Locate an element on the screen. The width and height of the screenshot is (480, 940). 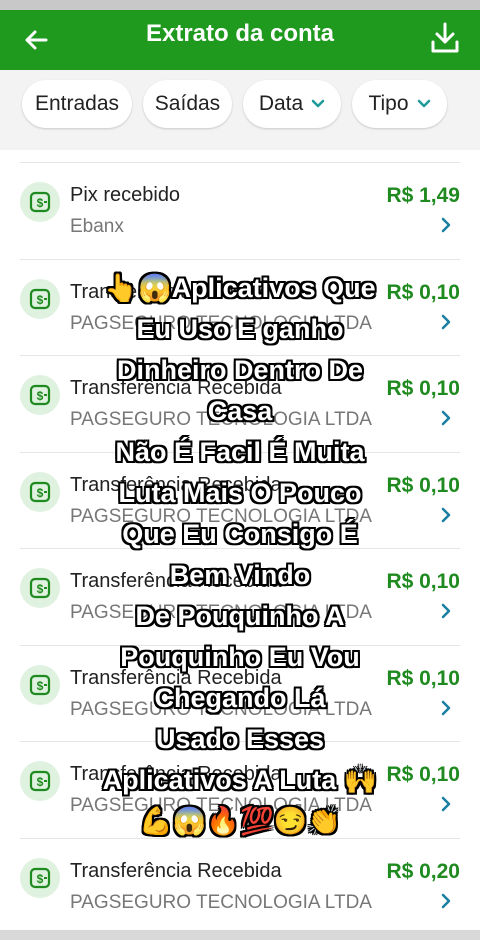
filter-entradas-label: Entradas is located at coordinates (77, 103).